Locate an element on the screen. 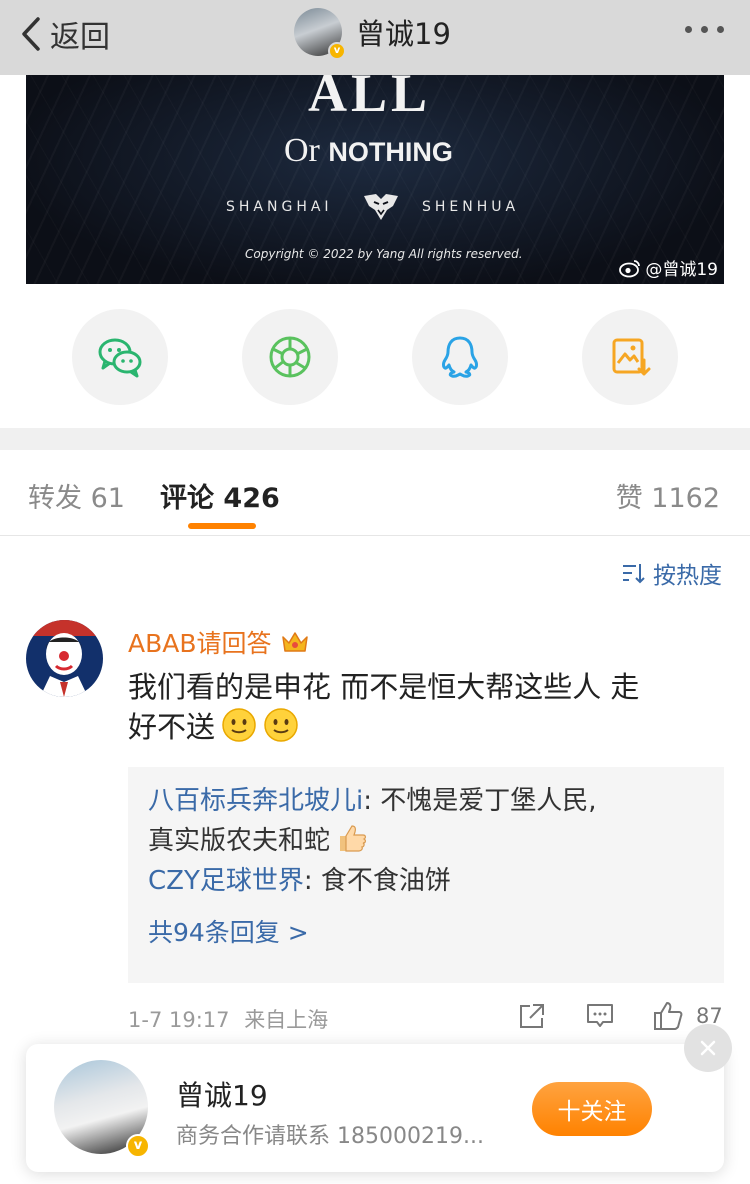 Image resolution: width=750 pixels, height=1184 pixels. tab-comment-label: 评论 is located at coordinates (187, 498).